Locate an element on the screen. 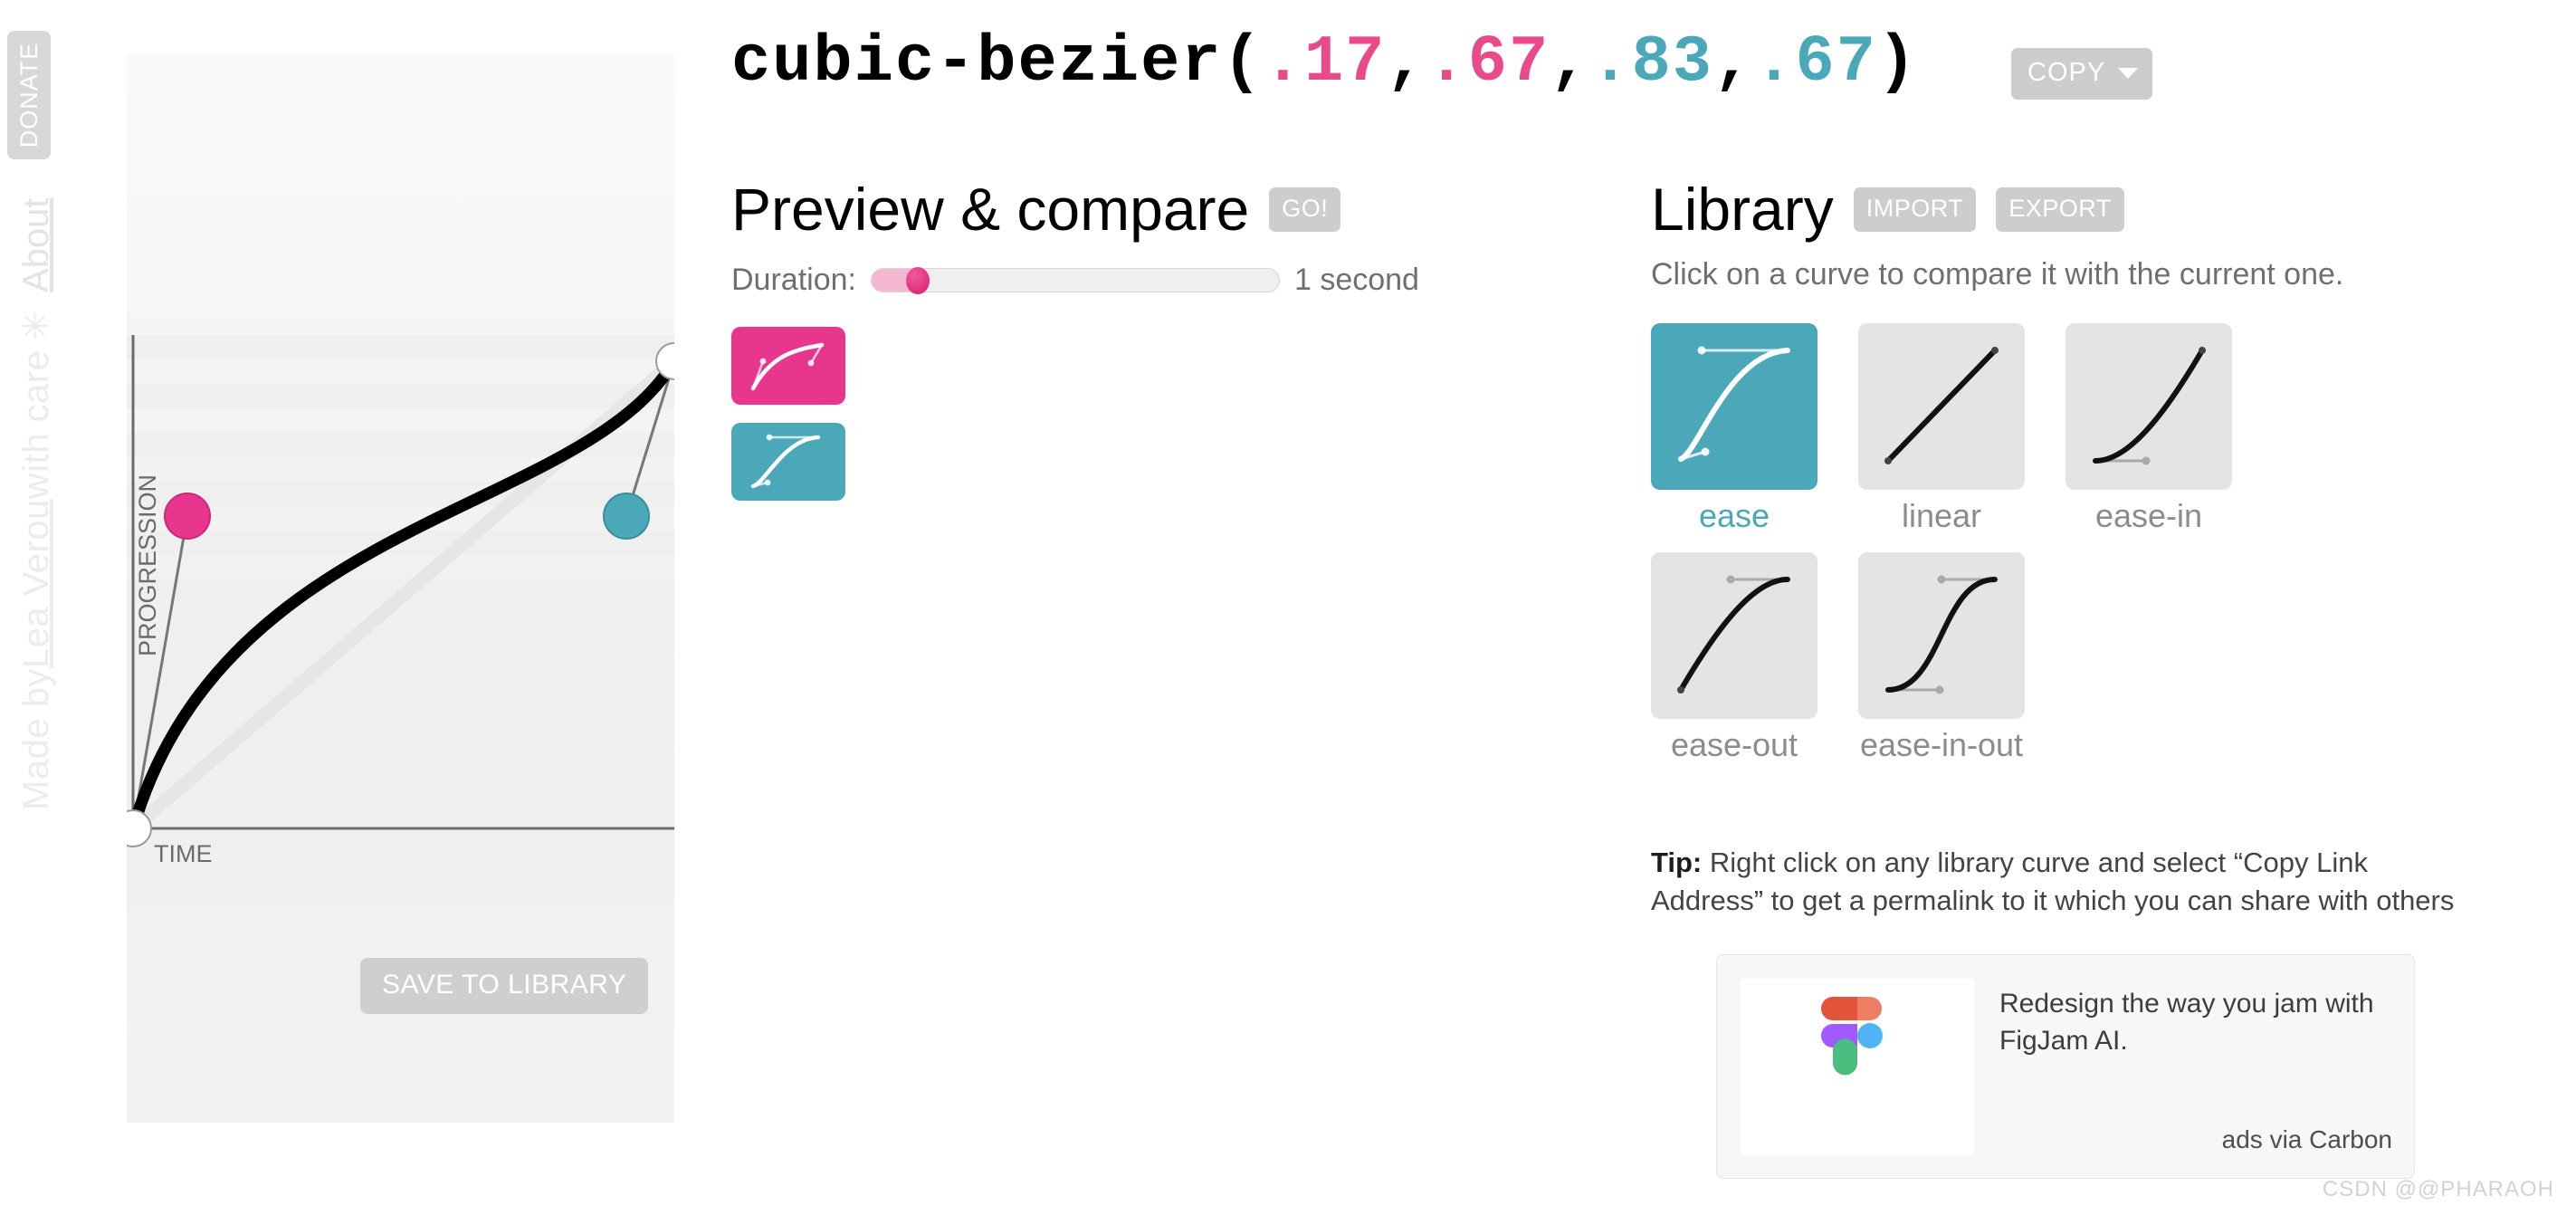 The height and width of the screenshot is (1215, 2576). library-thumb-linear is located at coordinates (1941, 406).